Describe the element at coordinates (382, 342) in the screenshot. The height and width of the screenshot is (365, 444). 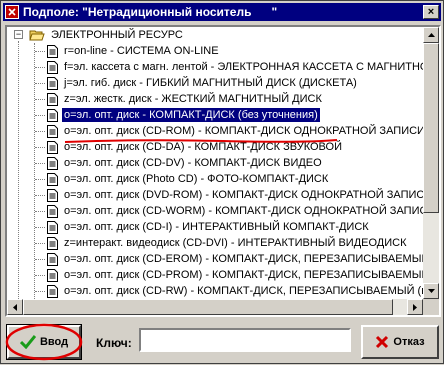
I see `cancel-x-icon` at that location.